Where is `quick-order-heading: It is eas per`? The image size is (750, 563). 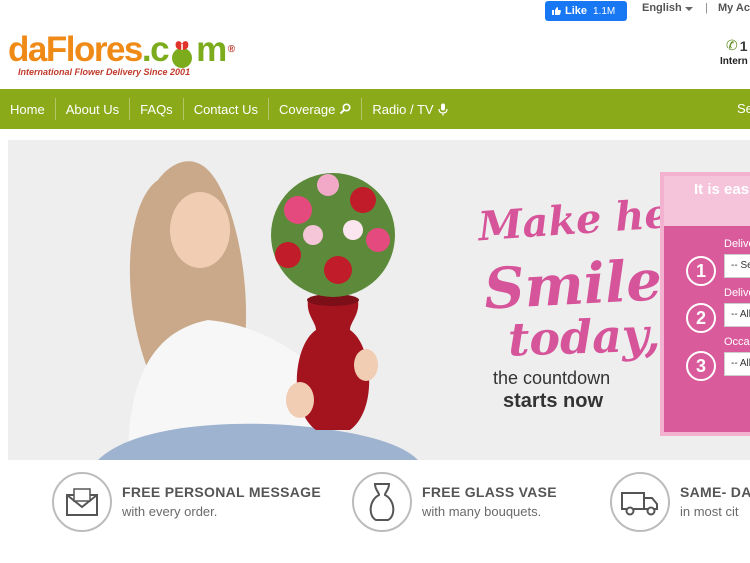
quick-order-heading: It is eas per is located at coordinates (707, 201).